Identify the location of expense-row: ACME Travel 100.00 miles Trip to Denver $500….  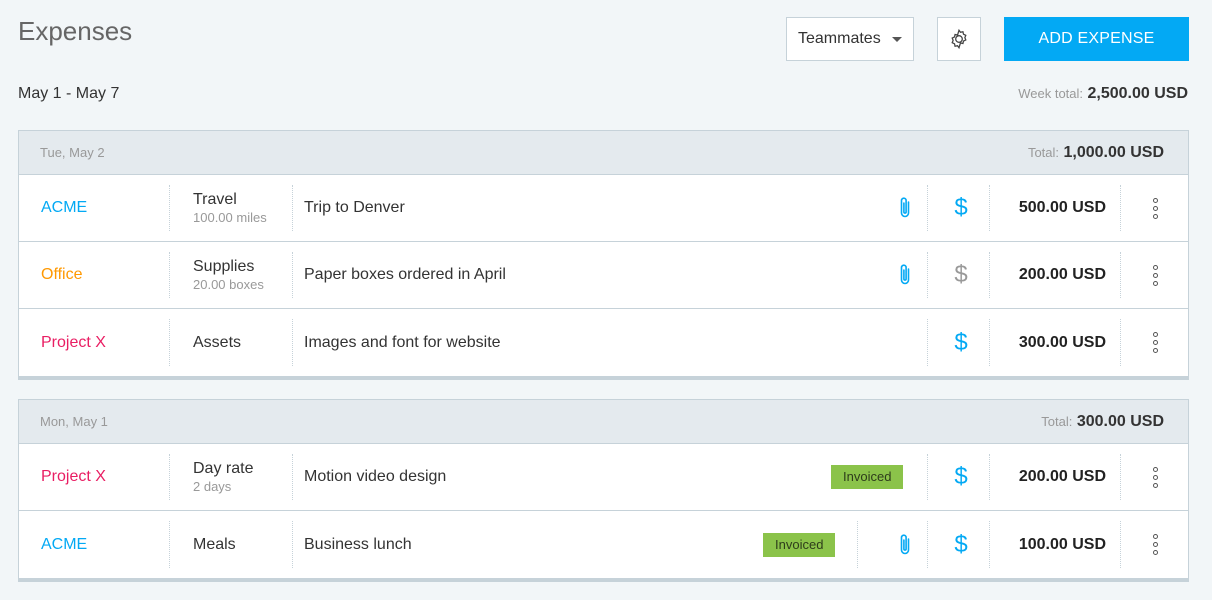
(603, 208).